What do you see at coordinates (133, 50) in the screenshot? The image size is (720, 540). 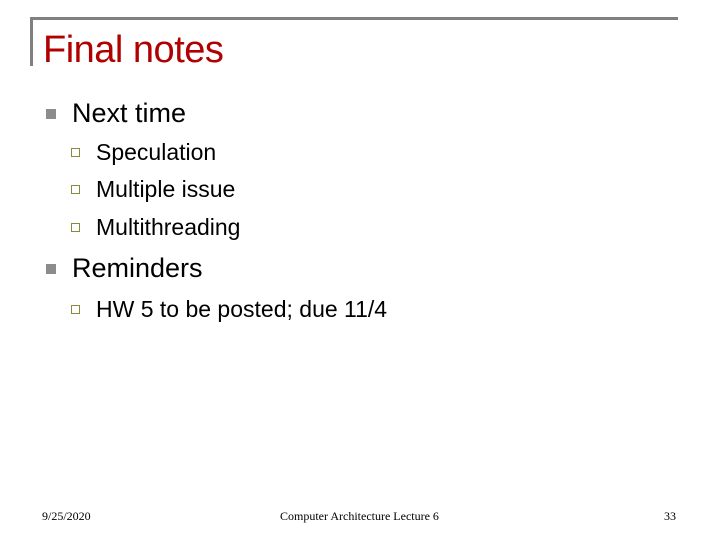 I see `slide-title: Final notes` at bounding box center [133, 50].